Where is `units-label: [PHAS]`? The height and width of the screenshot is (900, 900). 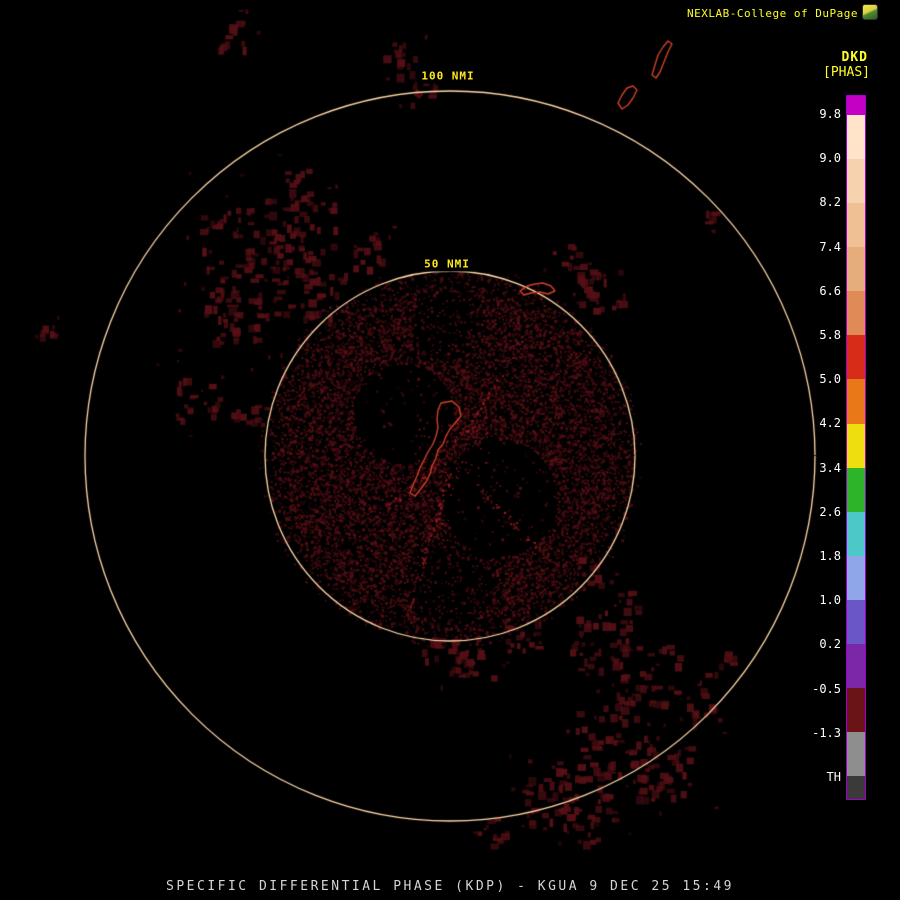
units-label: [PHAS] is located at coordinates (846, 72).